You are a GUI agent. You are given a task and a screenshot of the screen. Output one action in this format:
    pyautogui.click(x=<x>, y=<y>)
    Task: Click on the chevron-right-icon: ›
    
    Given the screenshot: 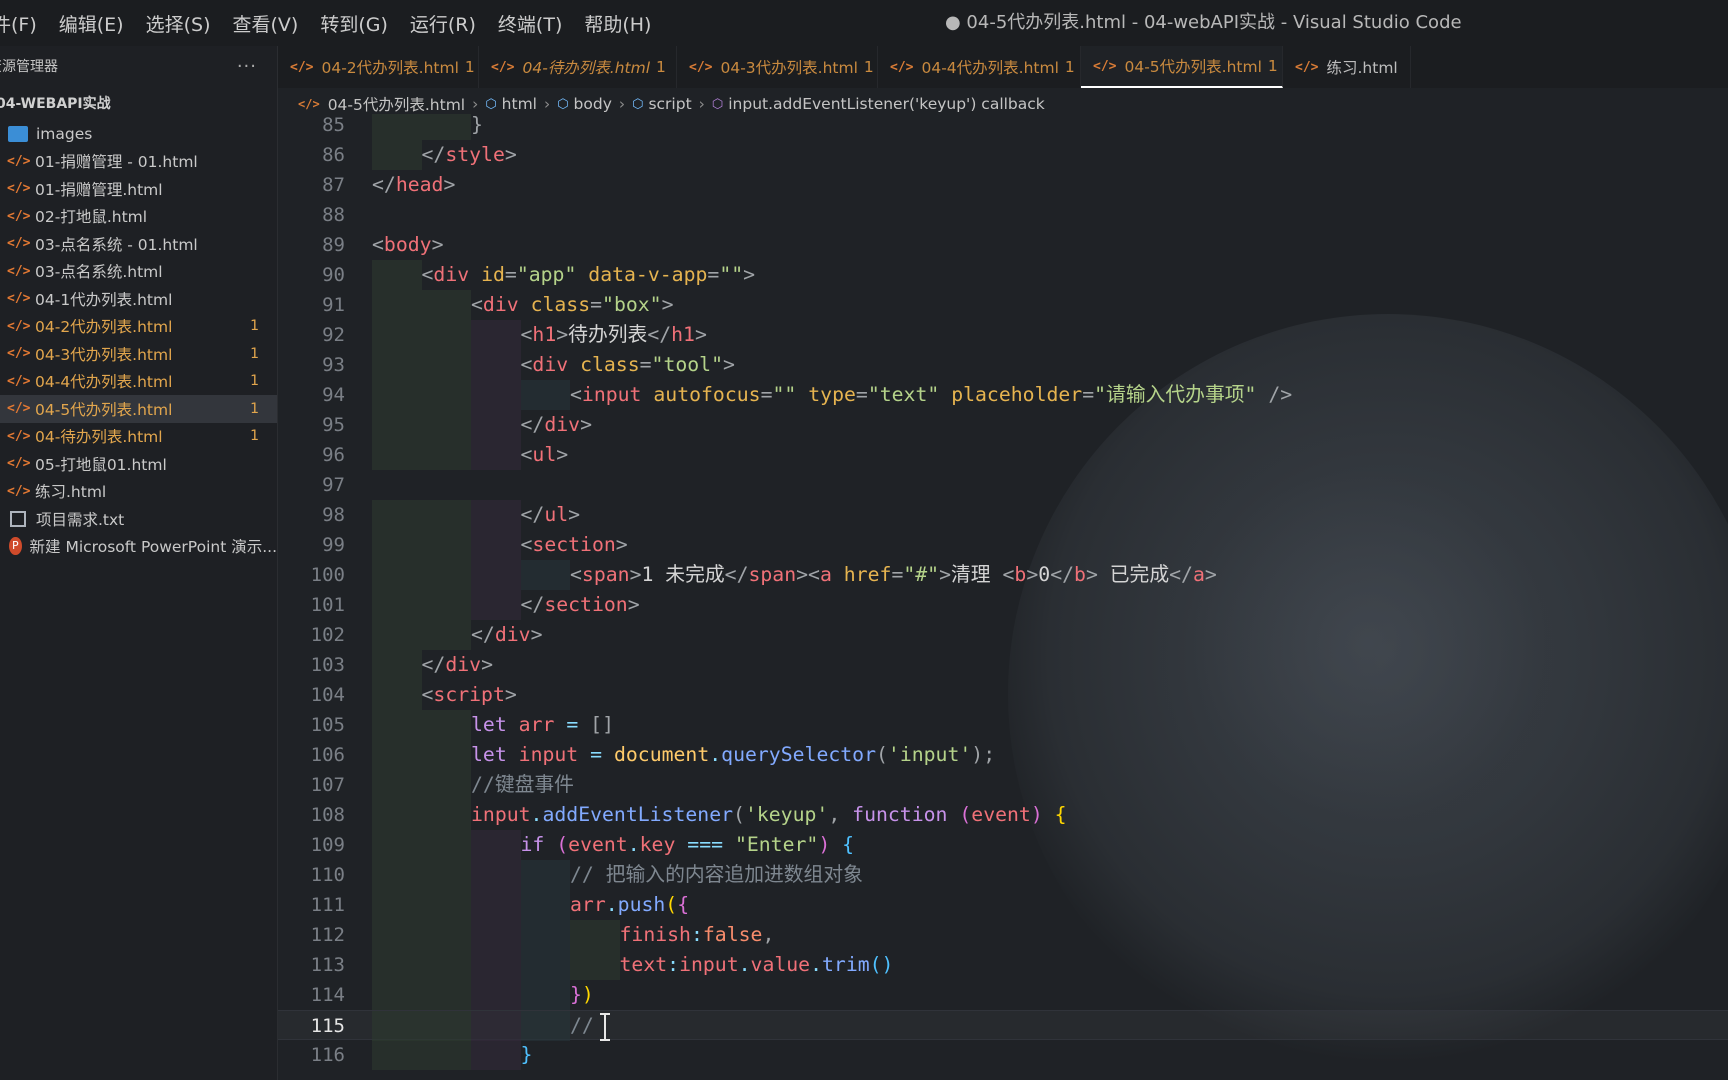 What is the action you would take?
    pyautogui.click(x=475, y=104)
    